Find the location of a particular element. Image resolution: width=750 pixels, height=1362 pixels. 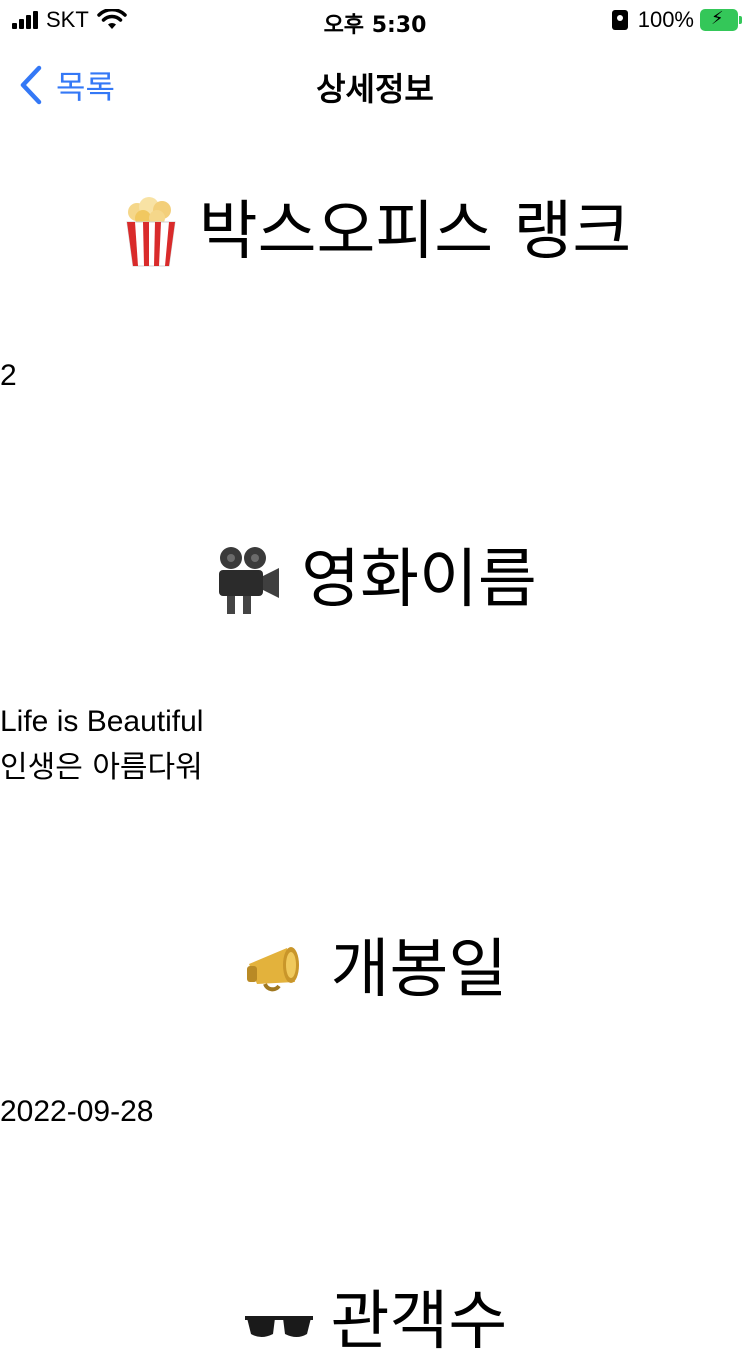

navigation-bar: 목록 상세정보 is located at coordinates (375, 84).